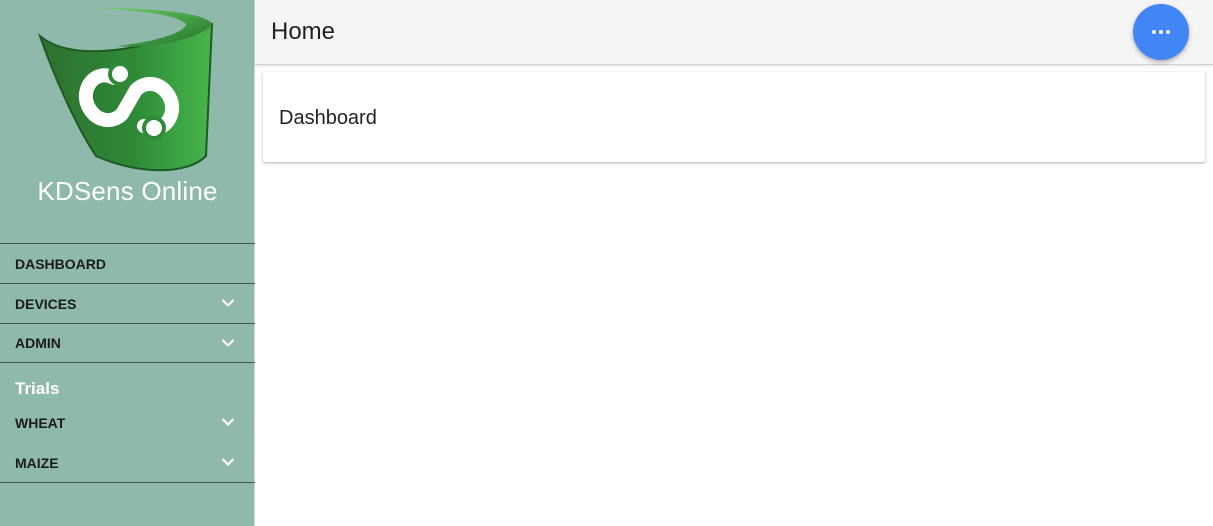 The width and height of the screenshot is (1213, 526). Describe the element at coordinates (46, 303) in the screenshot. I see `sidebar-item-label: DEVICES` at that location.